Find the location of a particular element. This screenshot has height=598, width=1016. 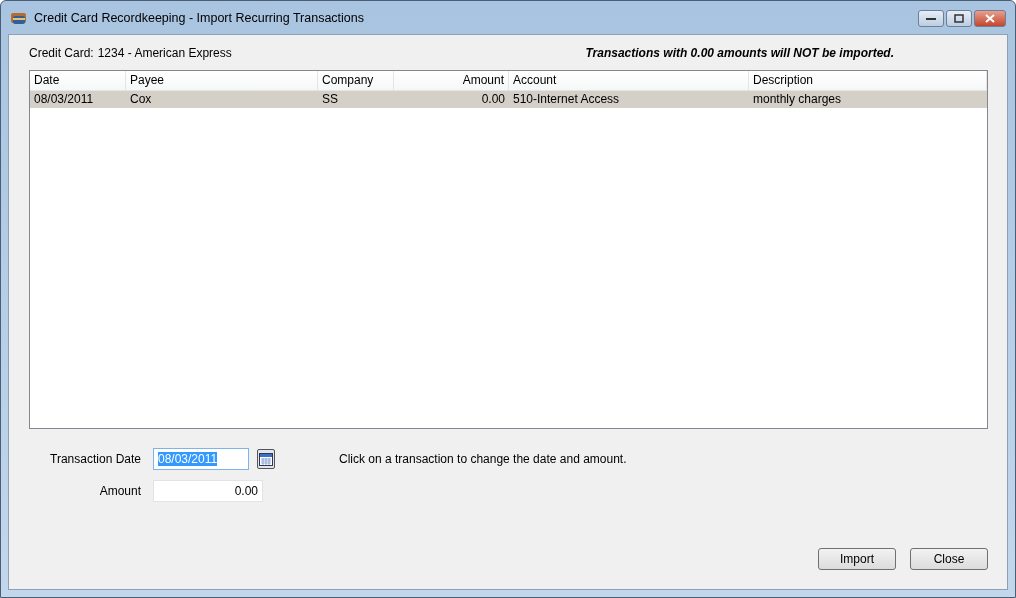

calendar-button is located at coordinates (266, 459).